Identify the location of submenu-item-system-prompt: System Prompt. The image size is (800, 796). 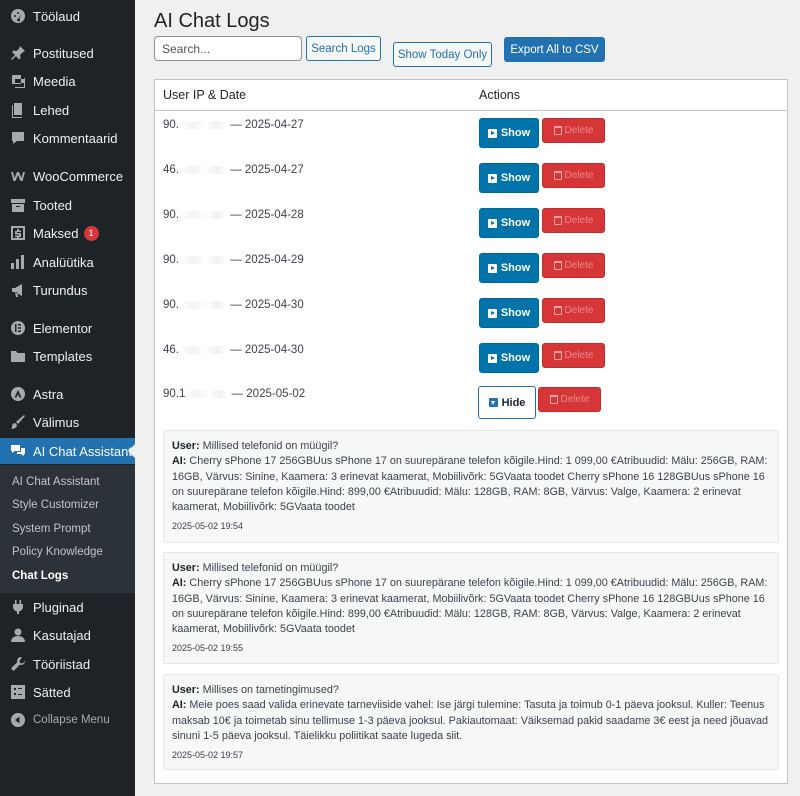
(51, 529).